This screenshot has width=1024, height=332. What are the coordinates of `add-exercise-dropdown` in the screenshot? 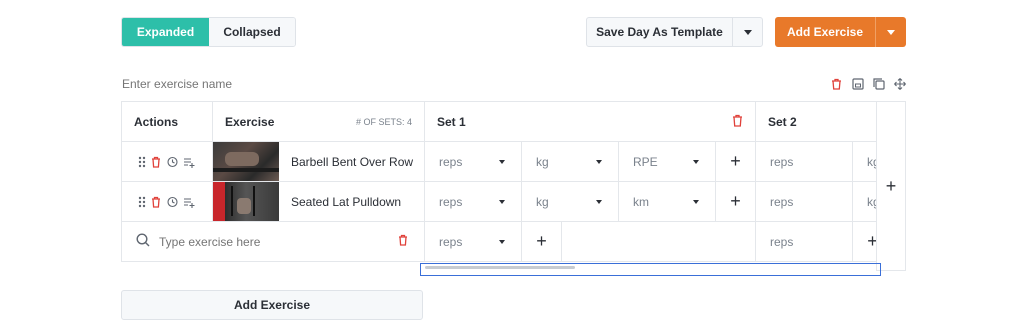 It's located at (891, 32).